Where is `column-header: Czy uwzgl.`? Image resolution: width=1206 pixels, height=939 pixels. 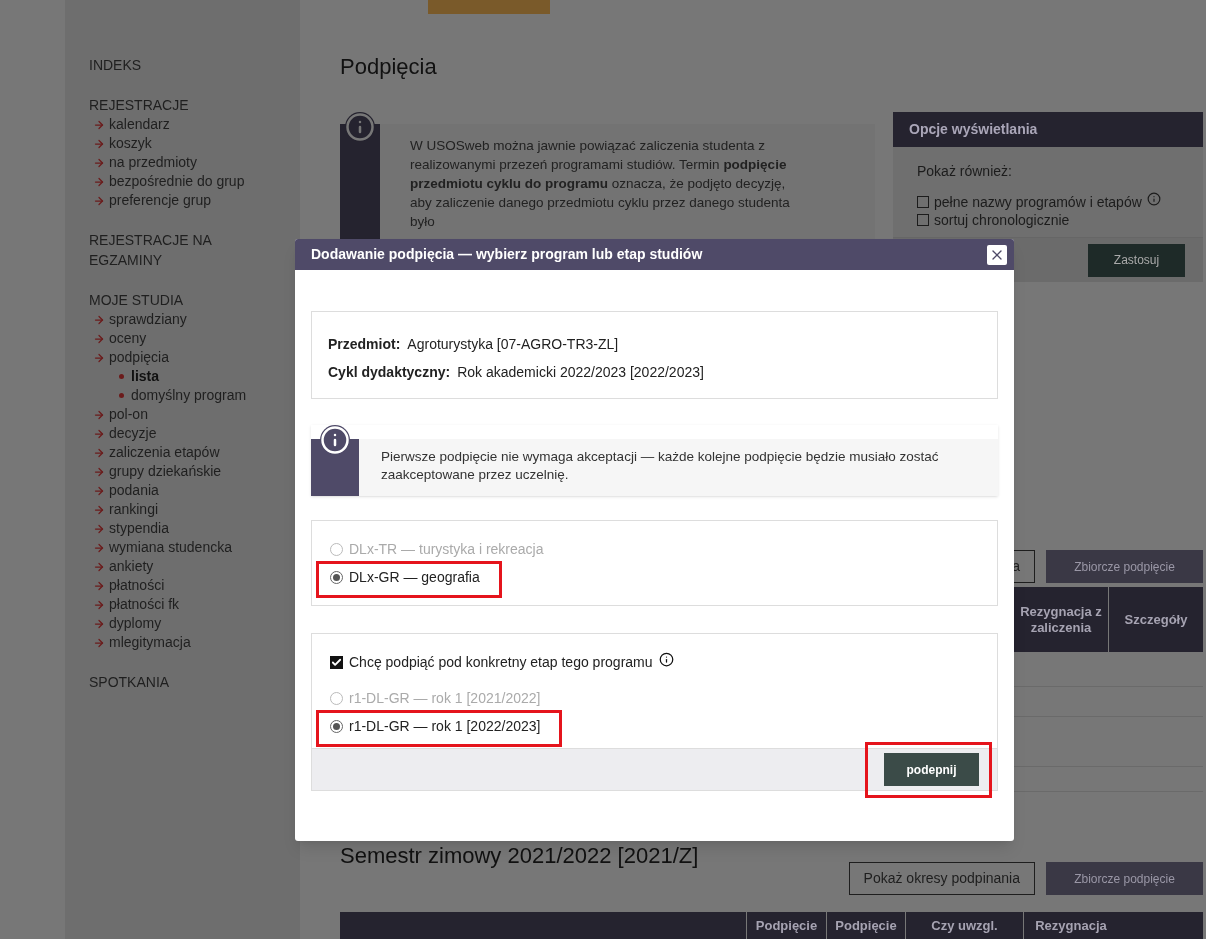
column-header: Czy uwzgl. is located at coordinates (964, 925).